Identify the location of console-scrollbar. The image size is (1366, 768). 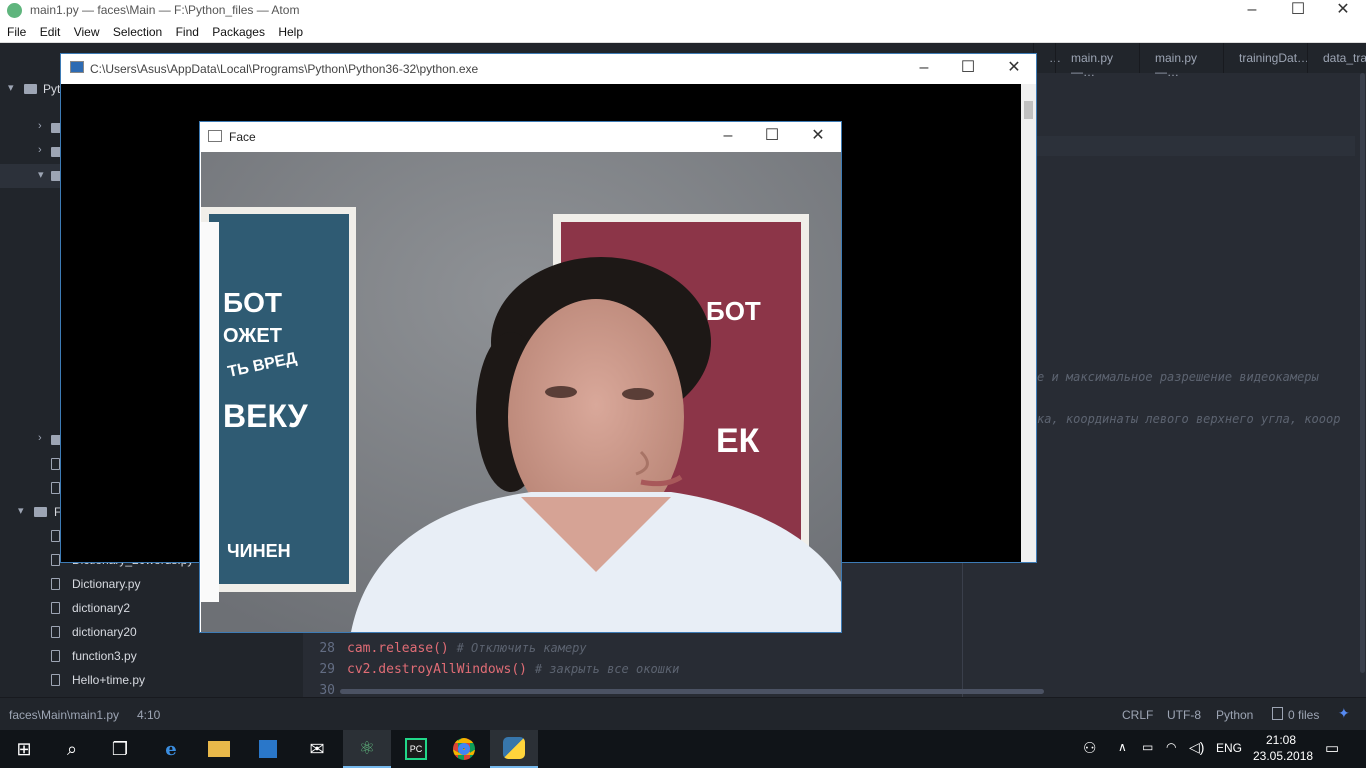
(1028, 323).